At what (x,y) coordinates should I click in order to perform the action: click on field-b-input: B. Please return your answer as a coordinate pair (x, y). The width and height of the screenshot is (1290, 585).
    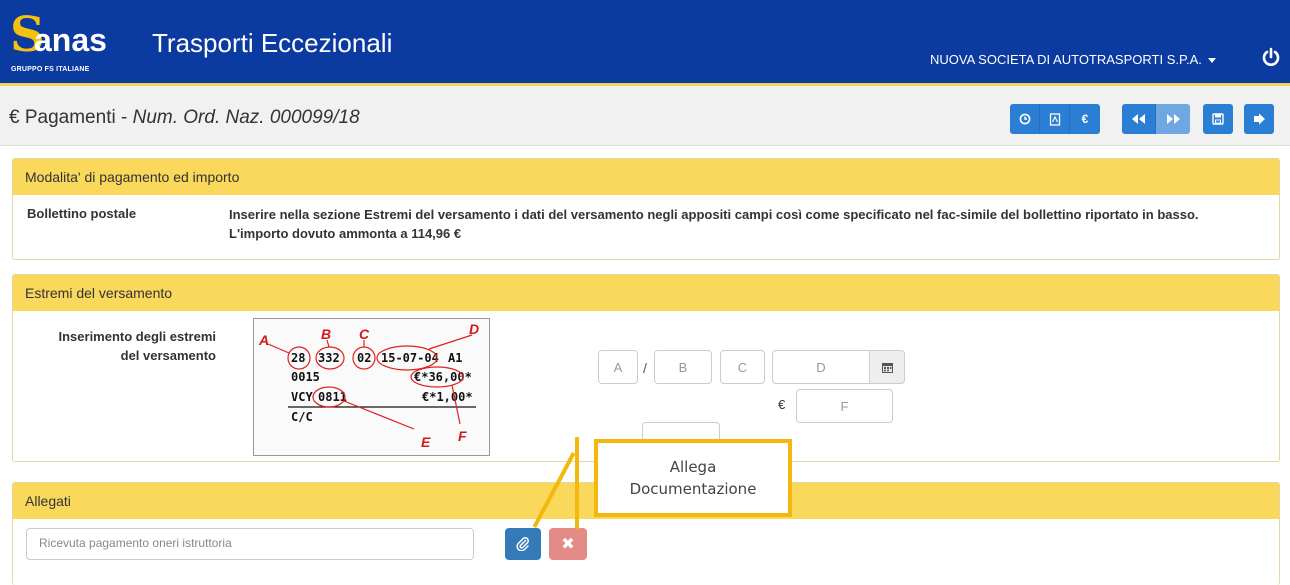
    Looking at the image, I should click on (683, 367).